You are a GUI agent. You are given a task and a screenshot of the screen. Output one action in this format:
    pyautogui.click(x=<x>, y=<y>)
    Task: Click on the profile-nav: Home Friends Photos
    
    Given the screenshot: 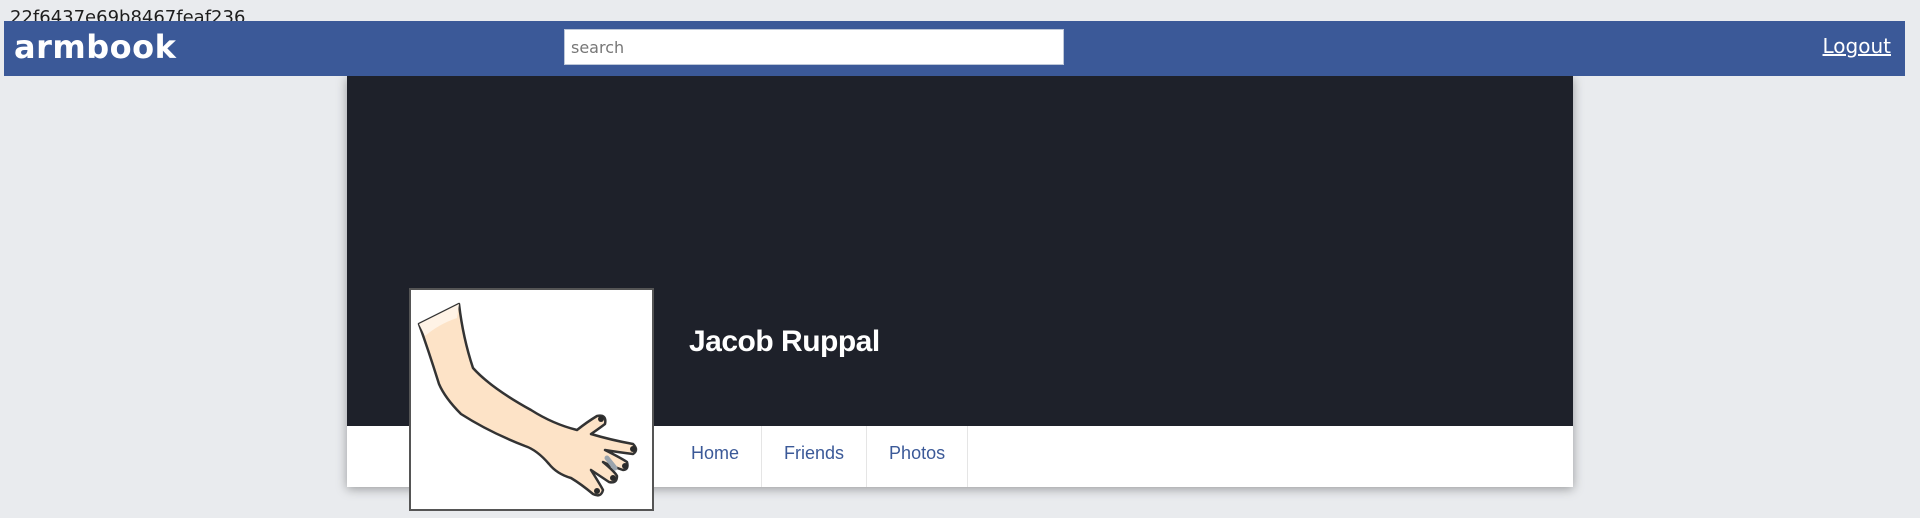 What is the action you would take?
    pyautogui.click(x=819, y=456)
    